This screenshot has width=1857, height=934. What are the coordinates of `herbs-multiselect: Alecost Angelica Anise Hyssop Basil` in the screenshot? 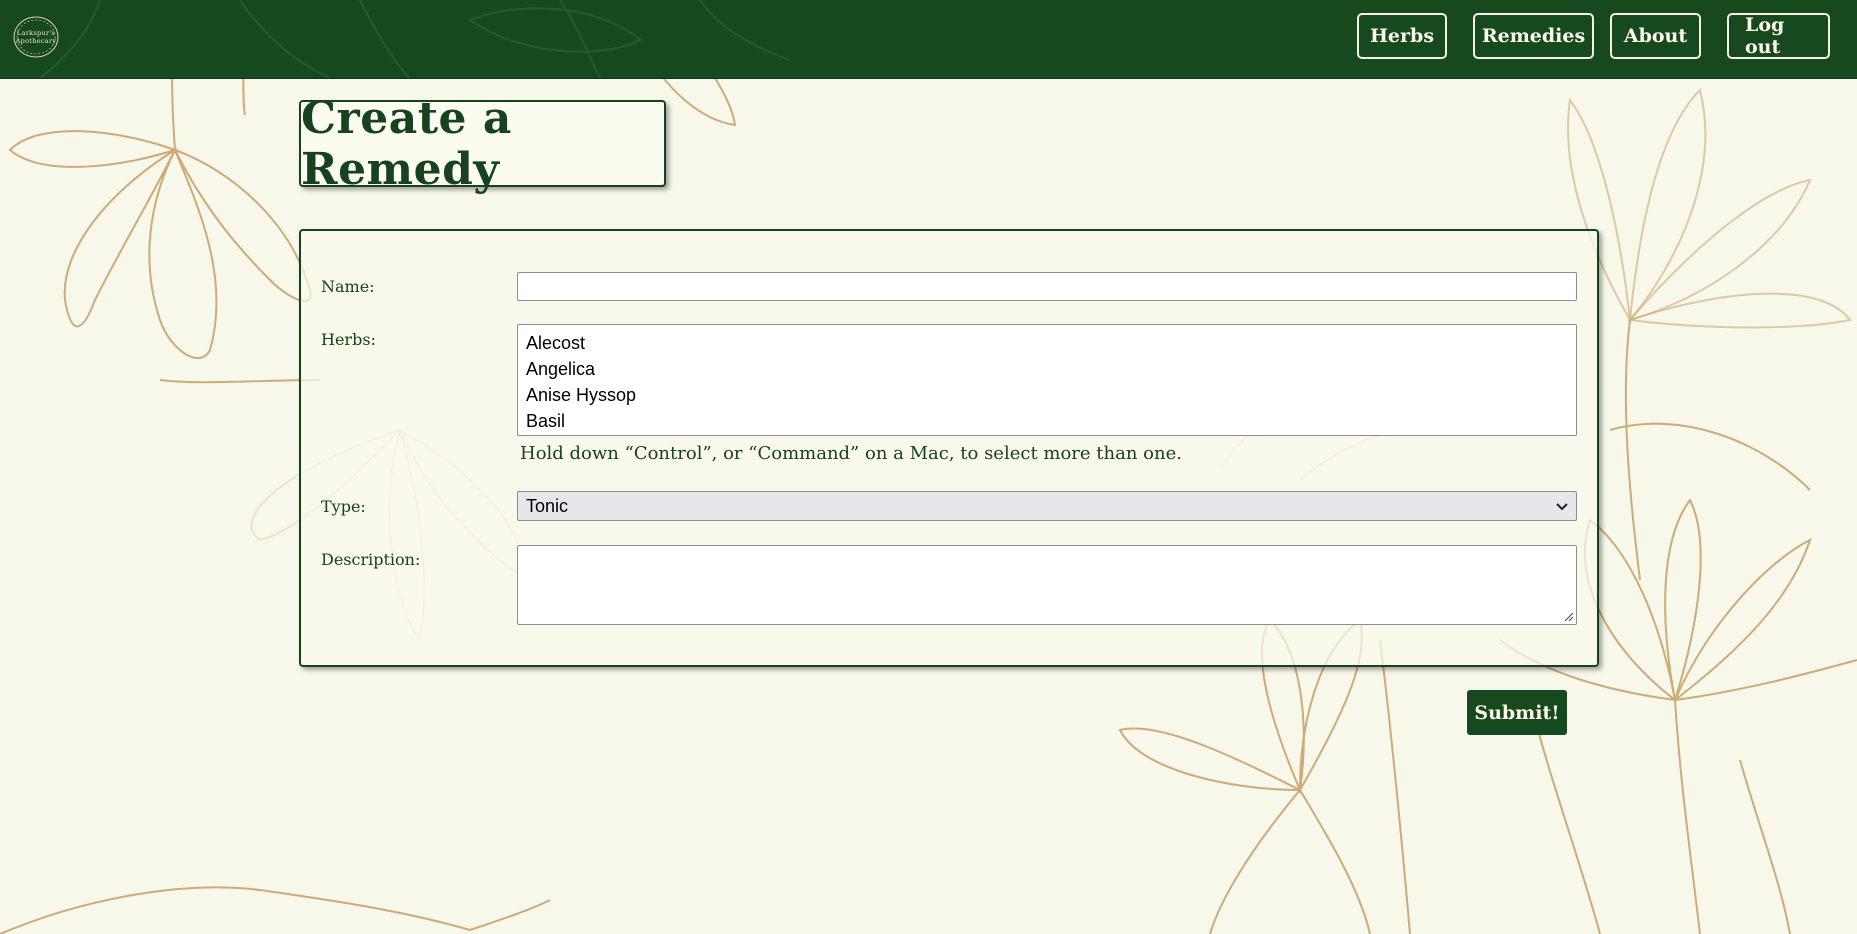 It's located at (1047, 380).